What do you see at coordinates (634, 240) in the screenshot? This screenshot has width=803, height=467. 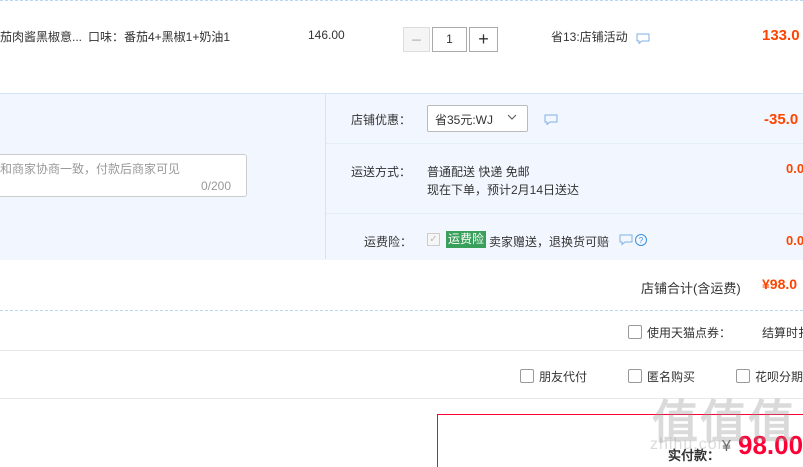 I see `insurance-help-icons: ?` at bounding box center [634, 240].